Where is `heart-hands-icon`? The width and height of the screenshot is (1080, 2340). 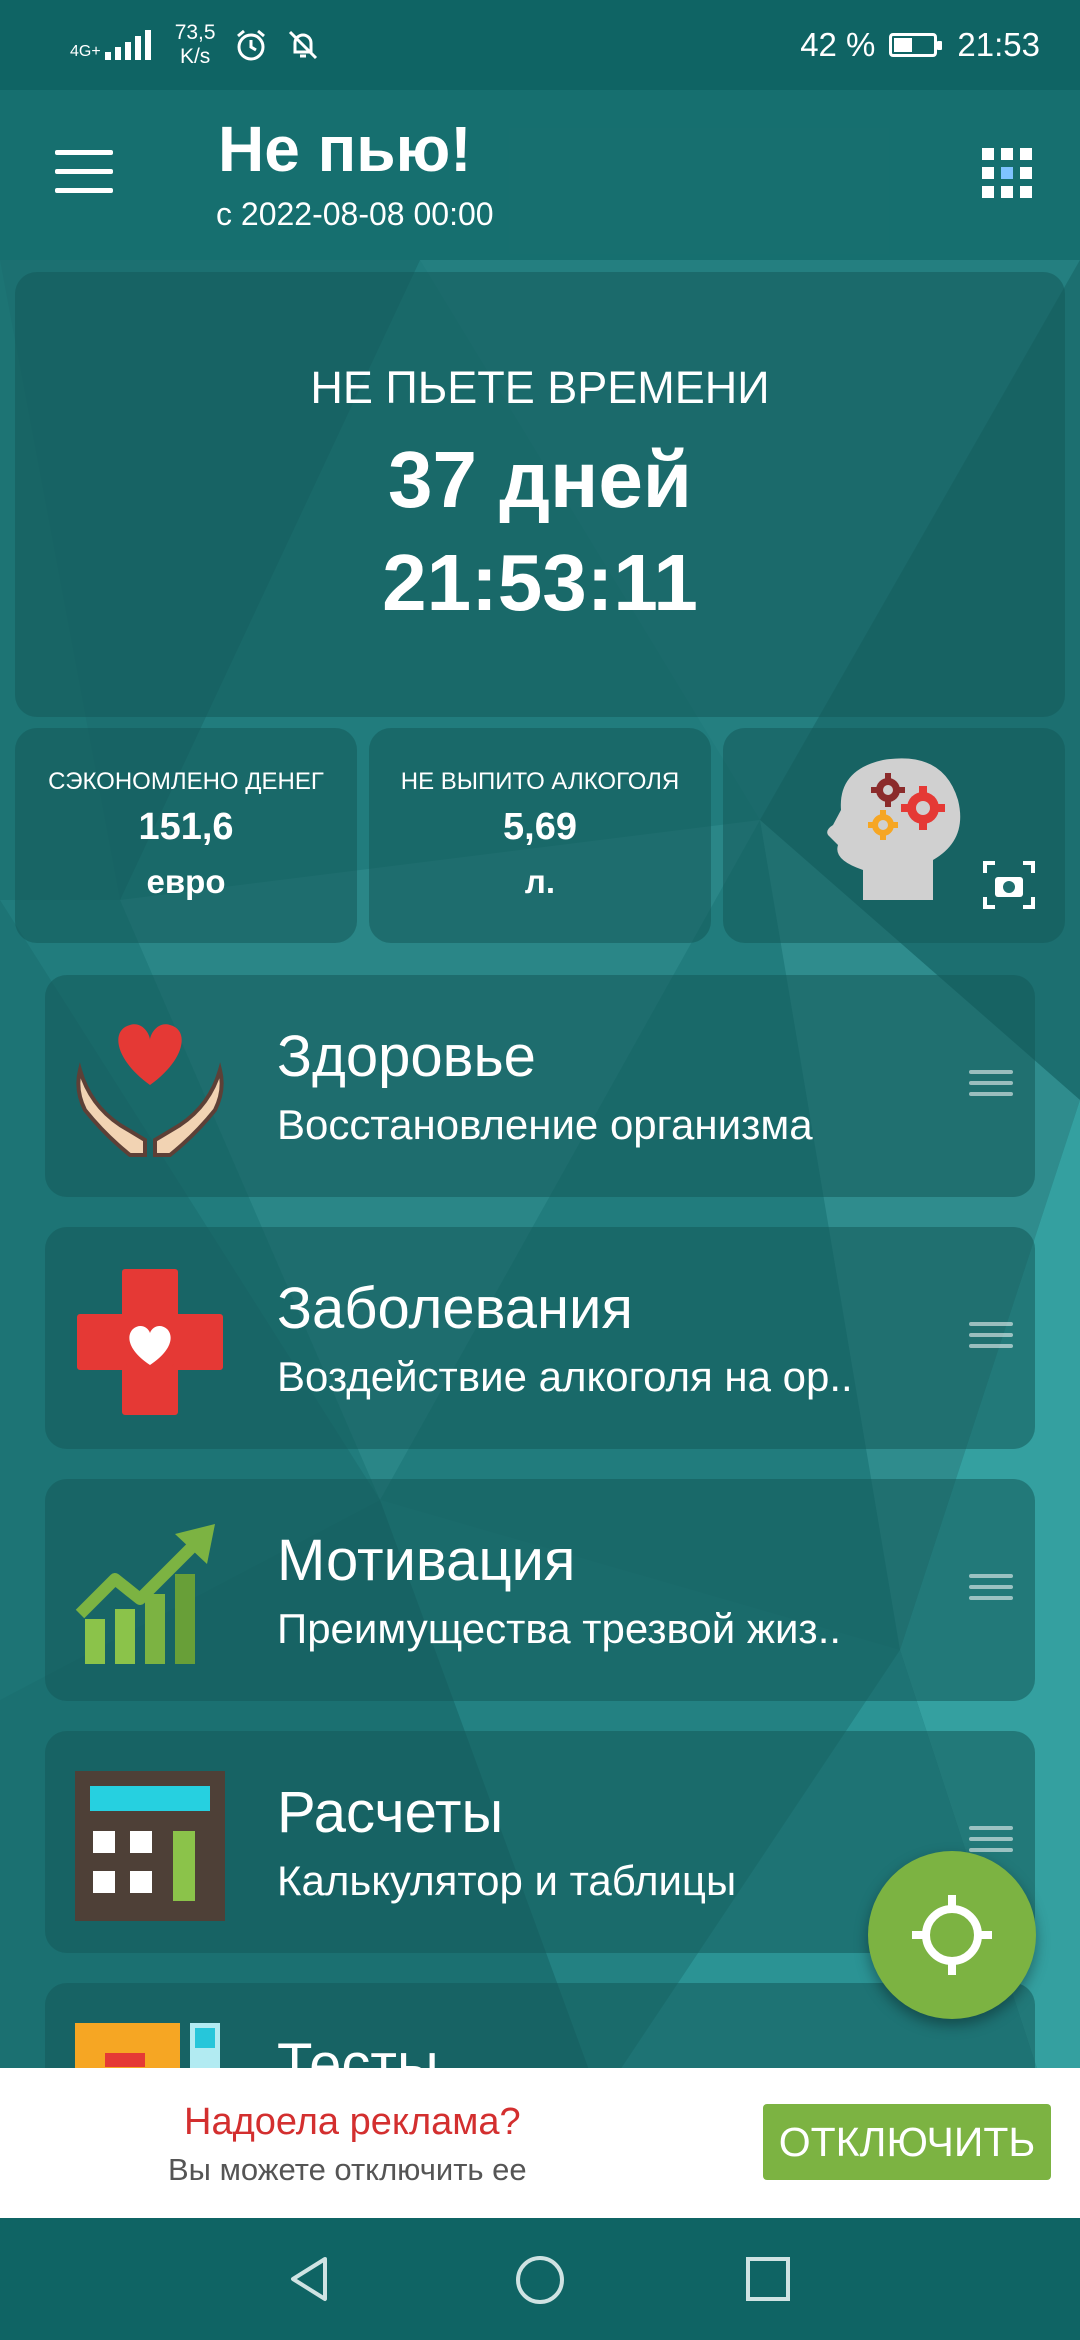 heart-hands-icon is located at coordinates (150, 1090).